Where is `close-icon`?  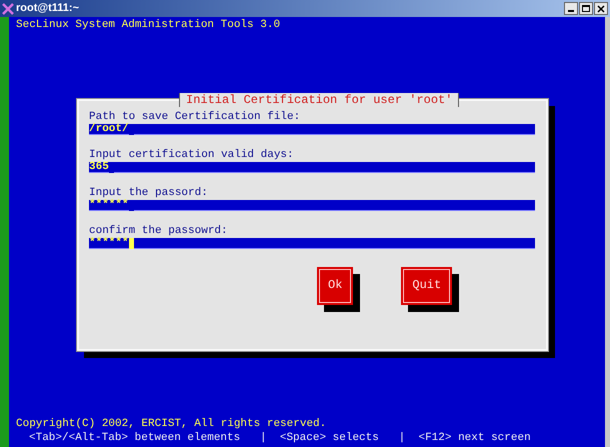
close-icon is located at coordinates (601, 8).